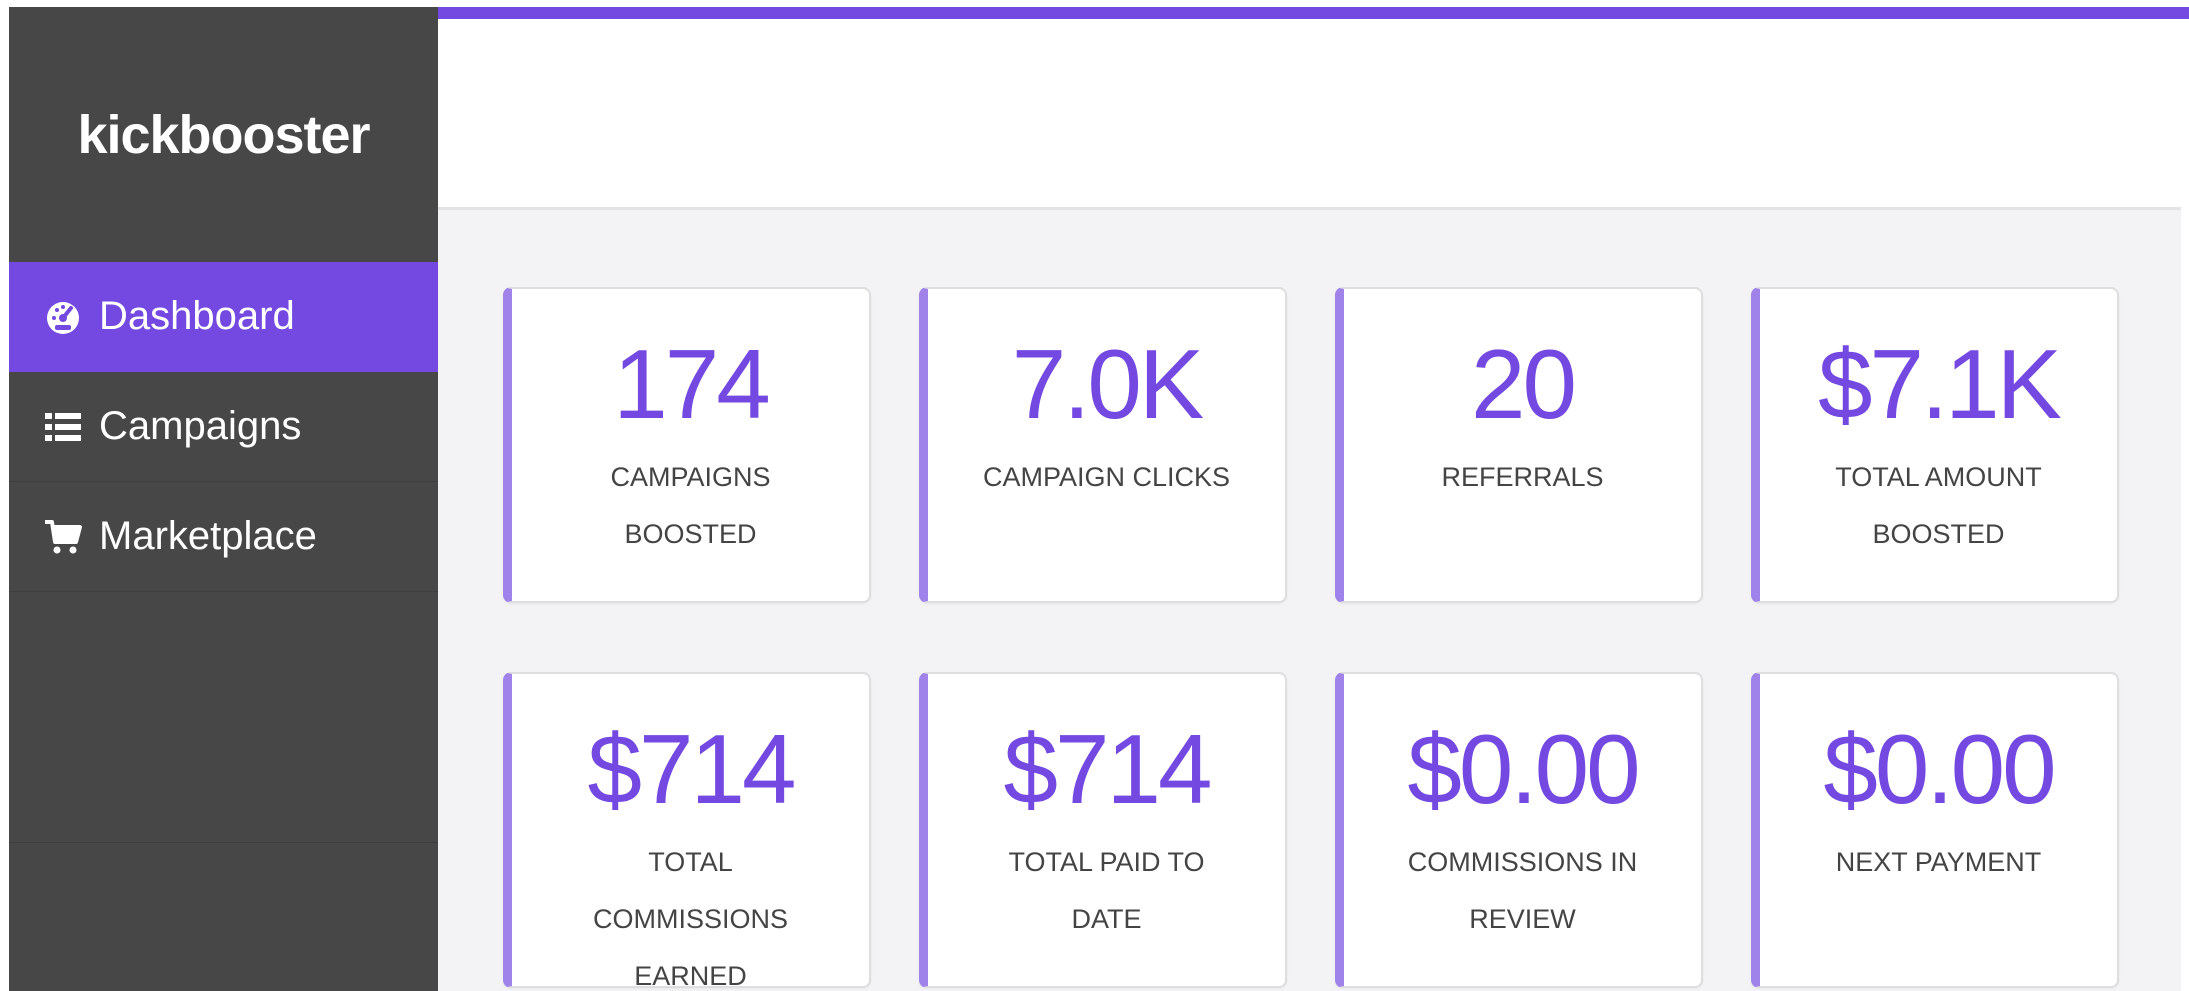  What do you see at coordinates (1103, 830) in the screenshot?
I see `stat-card-total-paid-to-date: $714 TOTAL PAID TO DATE` at bounding box center [1103, 830].